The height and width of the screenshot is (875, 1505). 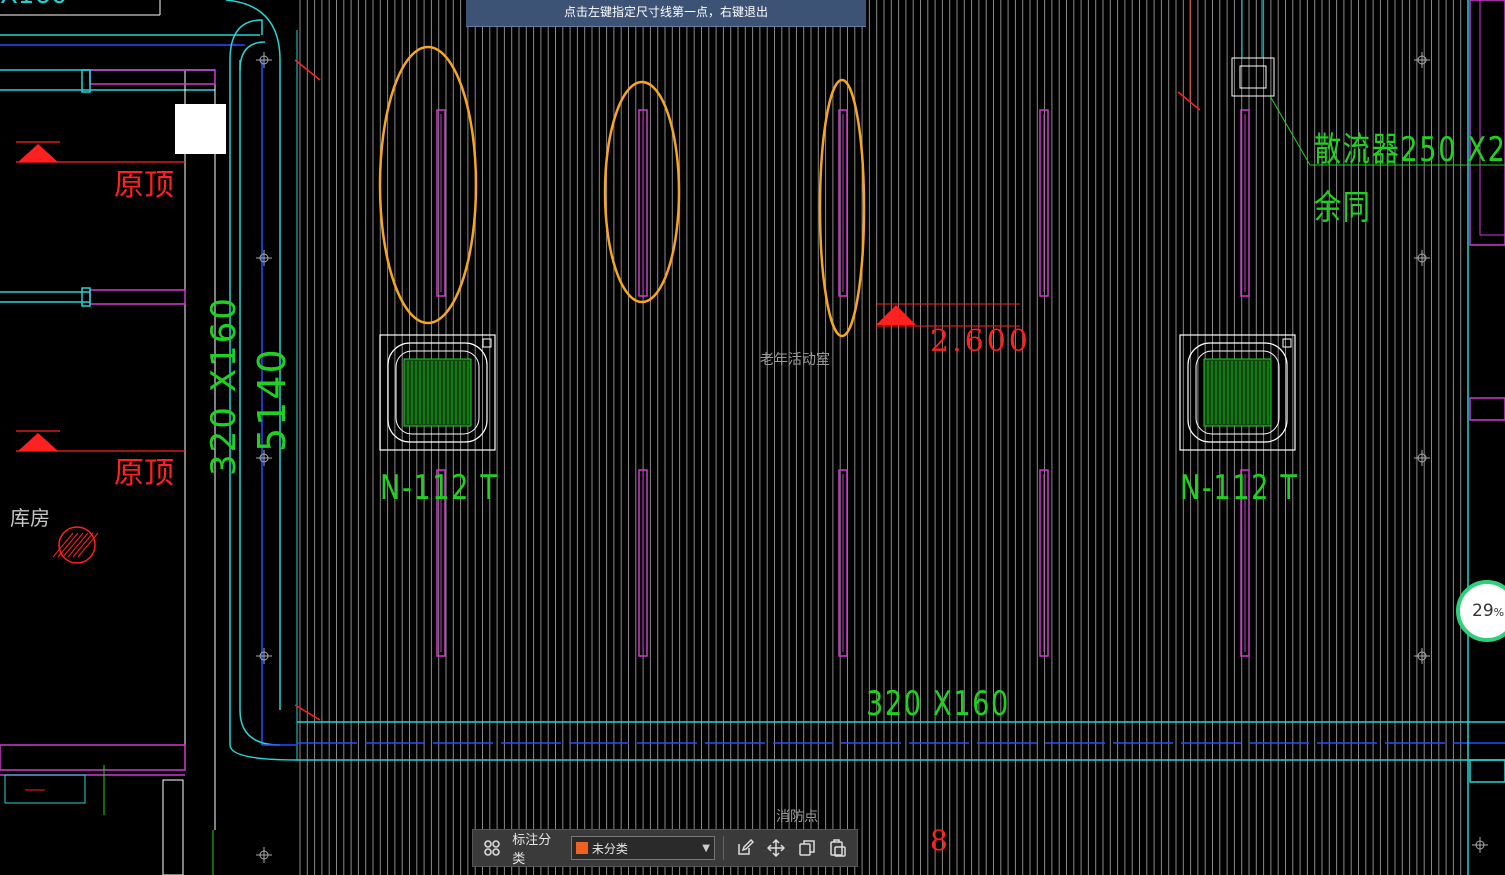 I want to click on leader-line, so click(x=1290, y=130).